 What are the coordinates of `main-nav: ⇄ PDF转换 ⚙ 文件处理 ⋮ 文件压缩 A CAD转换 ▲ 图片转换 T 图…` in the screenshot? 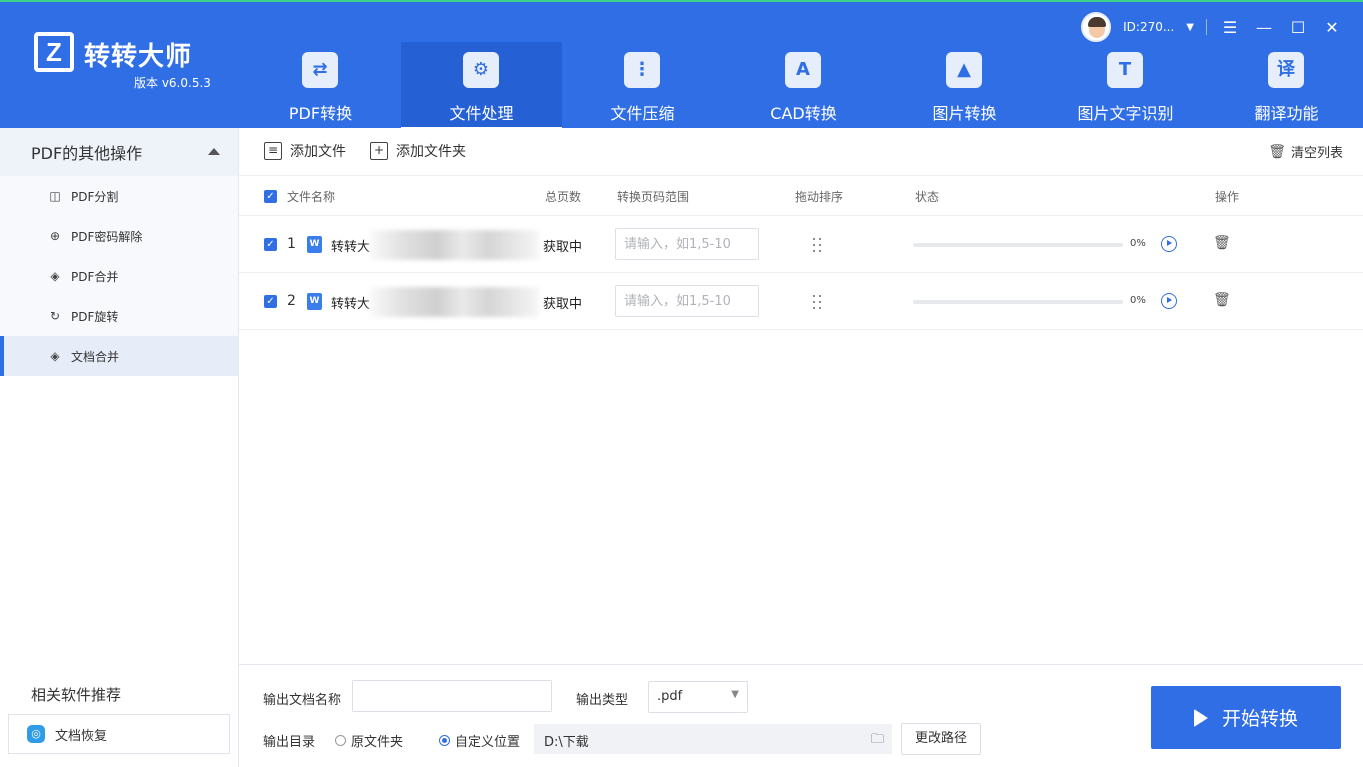 It's located at (801, 86).